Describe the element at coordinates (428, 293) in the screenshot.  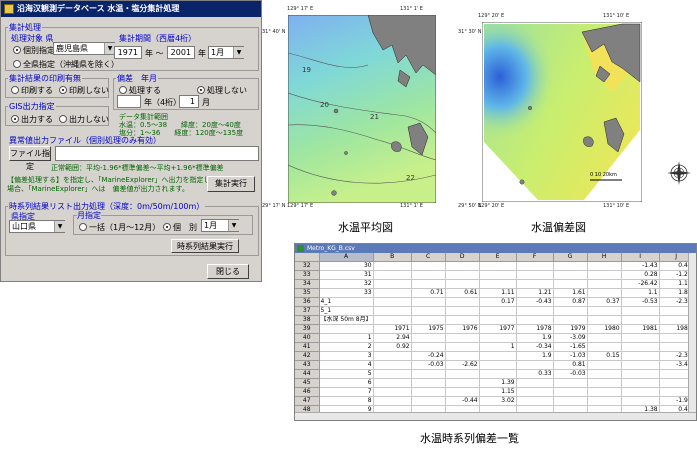
I see `table-cell: 0.71` at that location.